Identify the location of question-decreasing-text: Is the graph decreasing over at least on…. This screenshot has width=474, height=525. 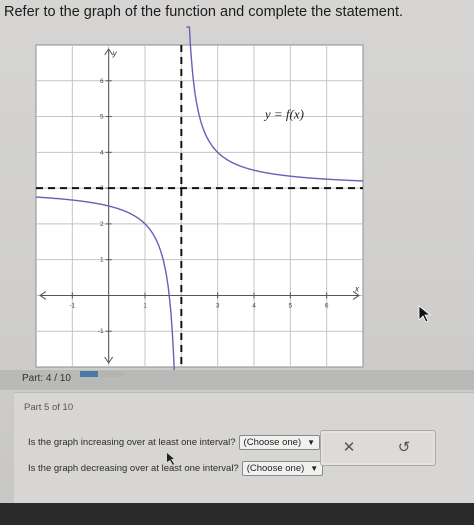
(133, 468).